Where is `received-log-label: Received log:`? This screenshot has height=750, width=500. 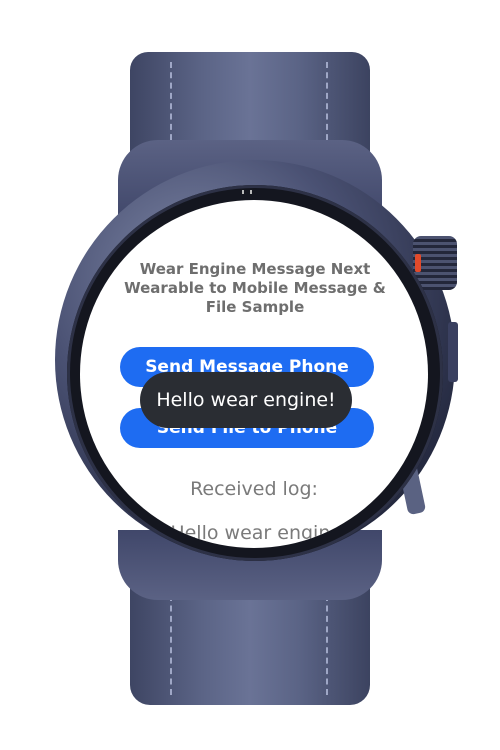 received-log-label: Received log: is located at coordinates (254, 489).